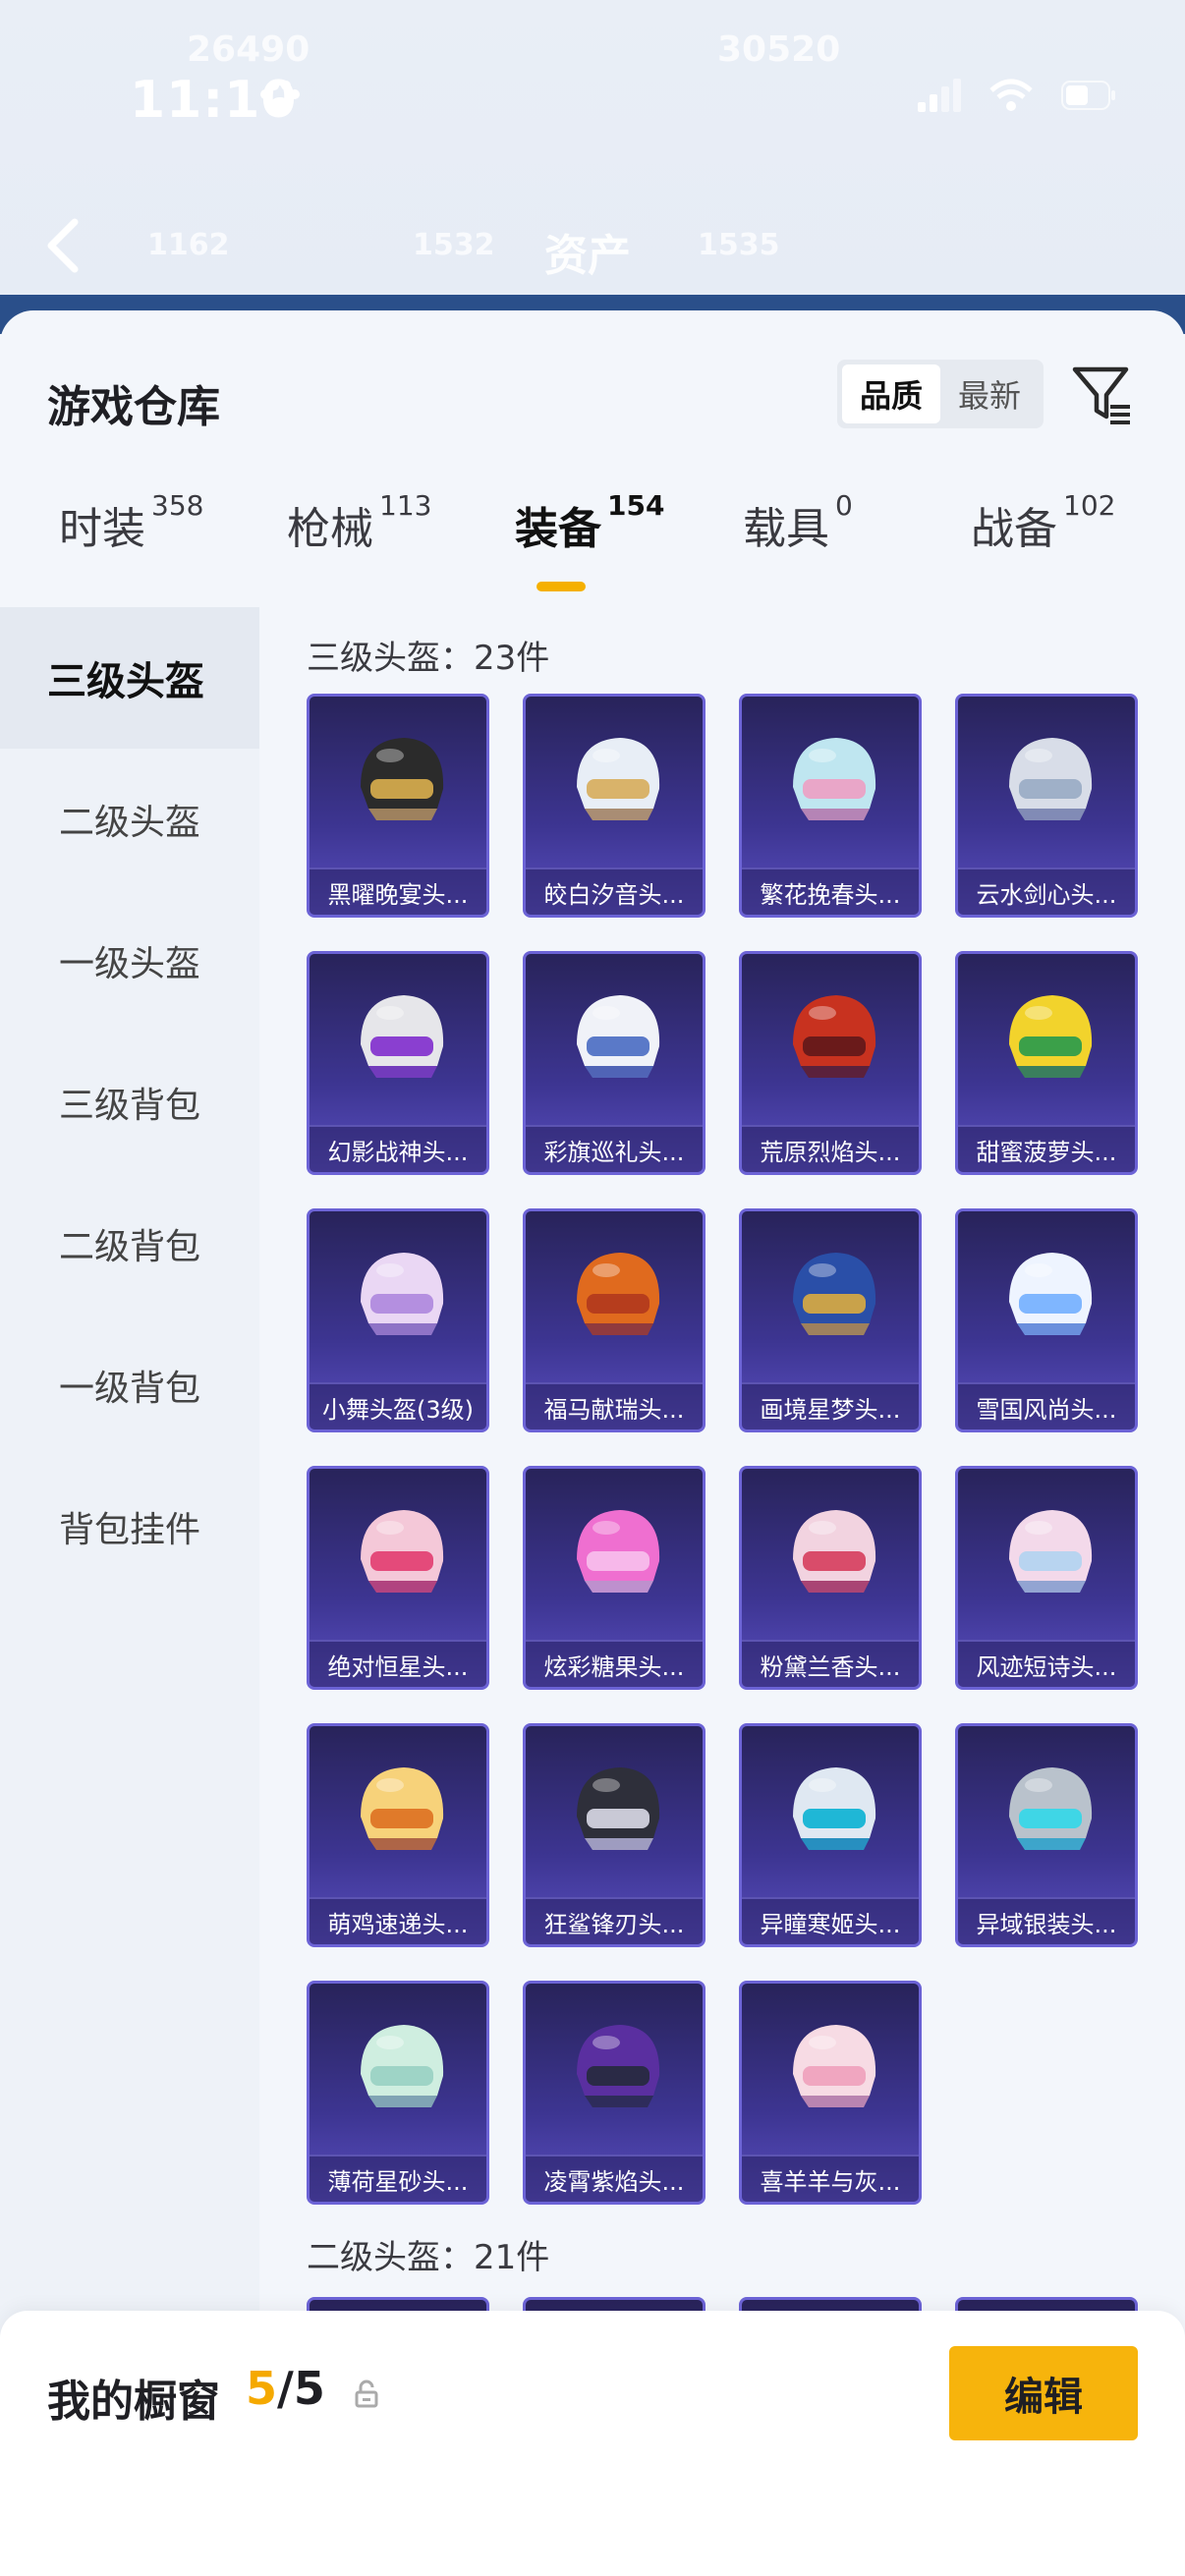 Image resolution: width=1185 pixels, height=2576 pixels. What do you see at coordinates (558, 529) in the screenshot?
I see `tab-label: 装备` at bounding box center [558, 529].